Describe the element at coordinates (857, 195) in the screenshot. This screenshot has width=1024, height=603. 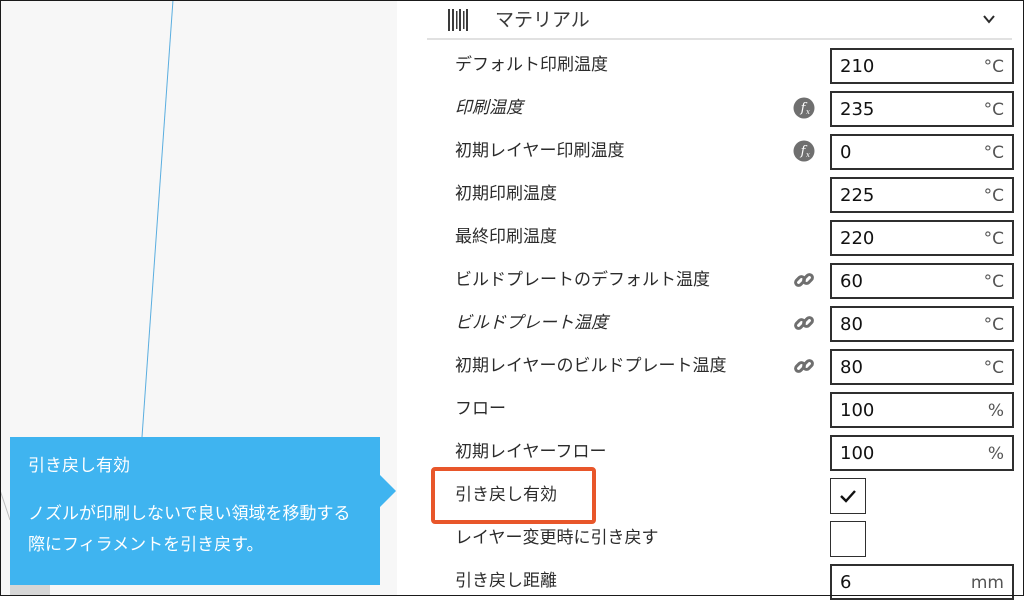
I see `setting-value: 225` at that location.